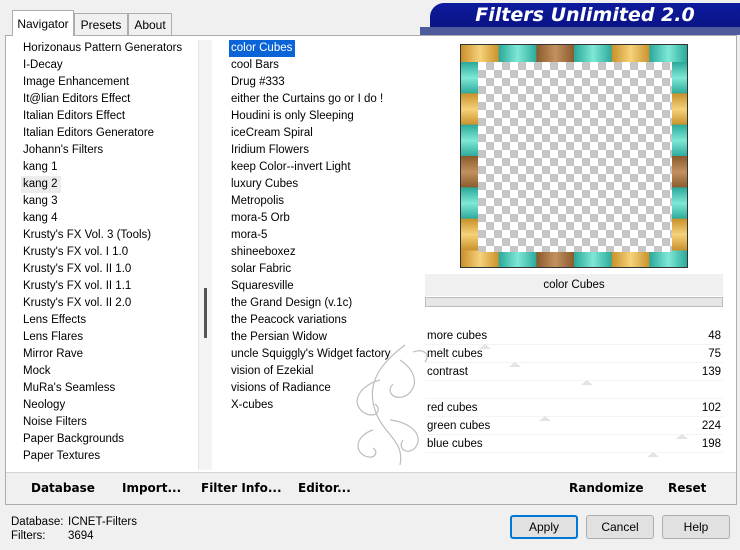 This screenshot has width=740, height=550. Describe the element at coordinates (272, 371) in the screenshot. I see `filter-item: vision of Ezekial` at that location.